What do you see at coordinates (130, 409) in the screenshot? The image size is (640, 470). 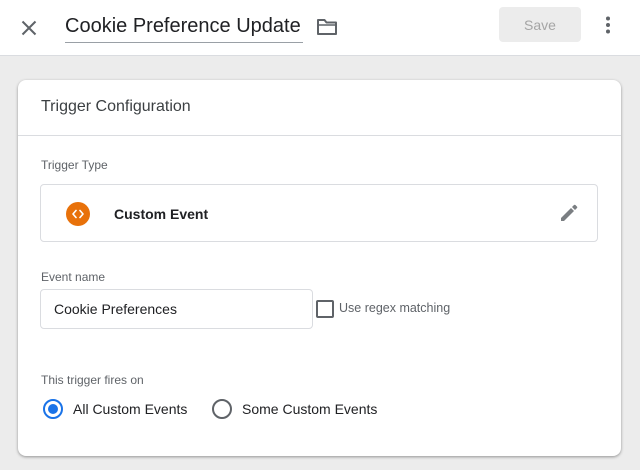 I see `radio-label-all-custom-events: All Custom Events` at bounding box center [130, 409].